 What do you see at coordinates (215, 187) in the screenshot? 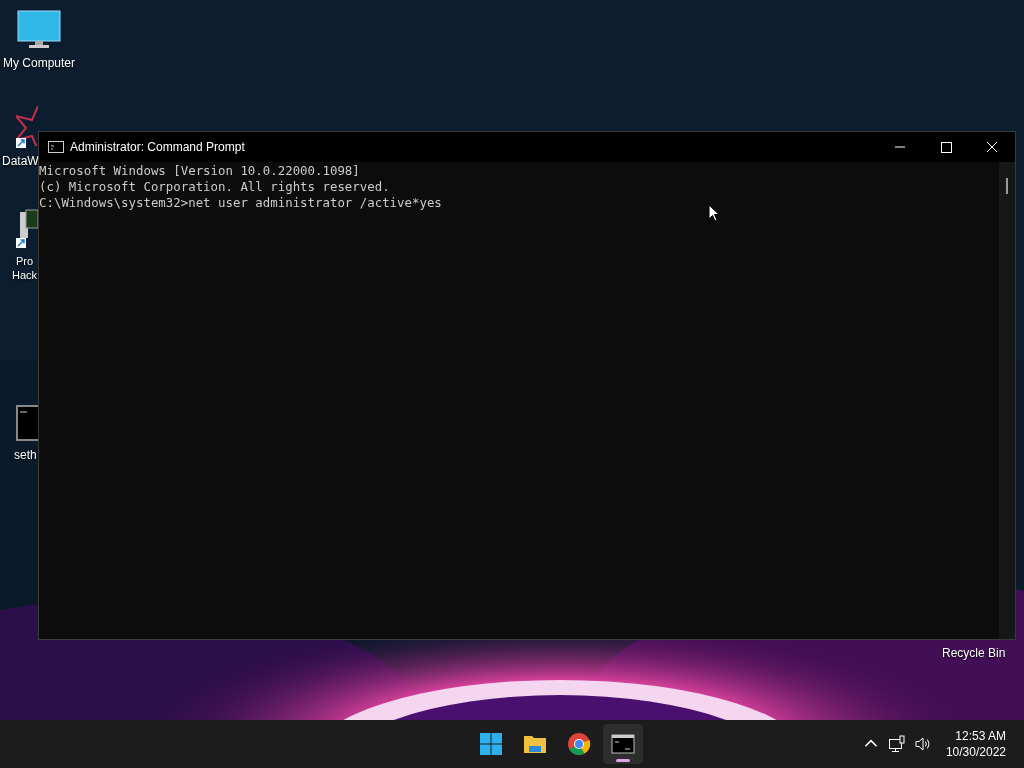
I see `console-line: (c) Microsoft Corporation. All rights reserved.` at bounding box center [215, 187].